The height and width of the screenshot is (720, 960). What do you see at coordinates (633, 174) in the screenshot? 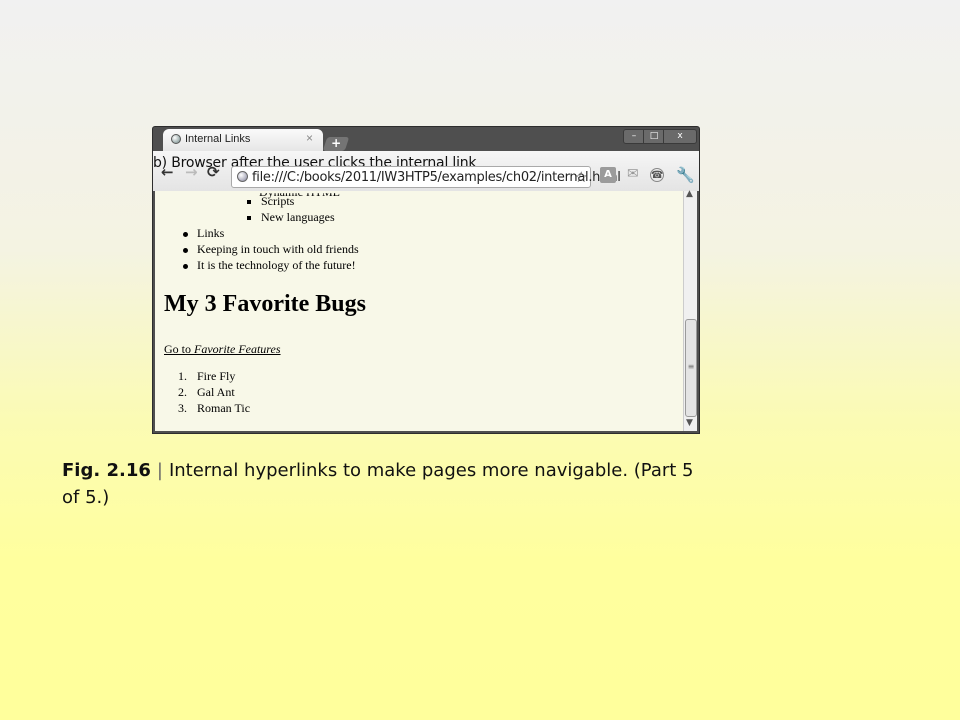
I see `mail-icon: ✉` at bounding box center [633, 174].